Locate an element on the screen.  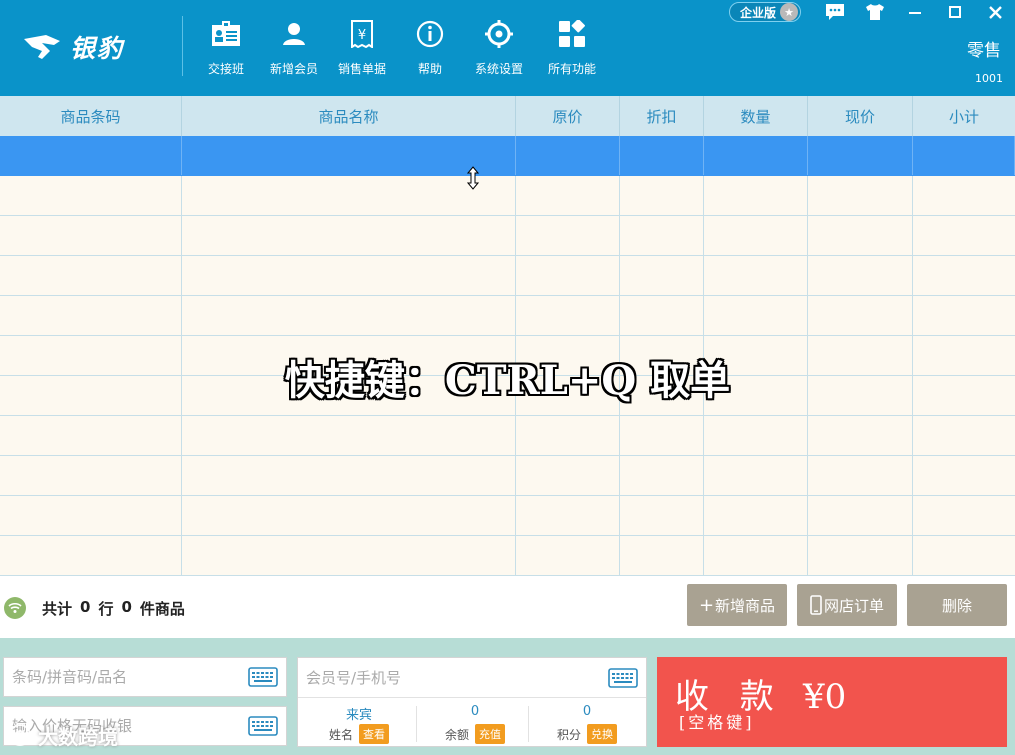
maximize-button is located at coordinates (955, 12).